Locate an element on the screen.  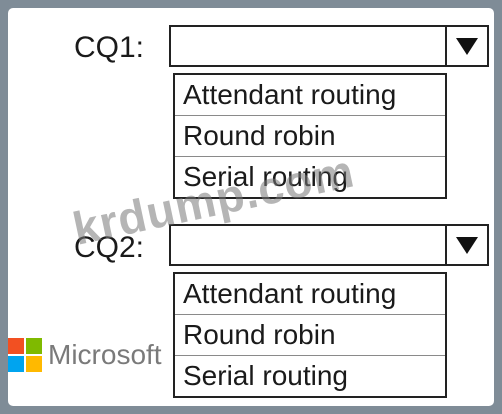
cq1-dropdown is located at coordinates (329, 46).